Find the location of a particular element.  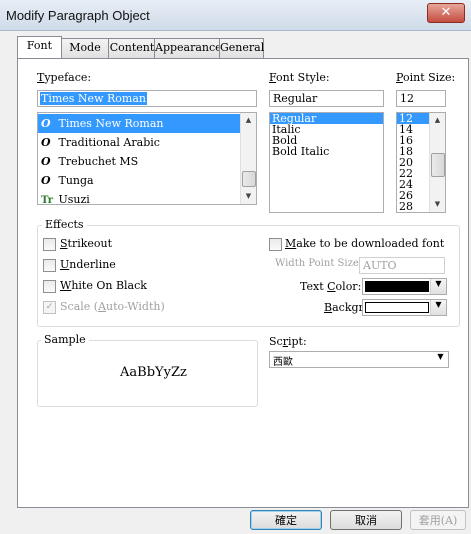

strikeout-checkbox is located at coordinates (49, 244).